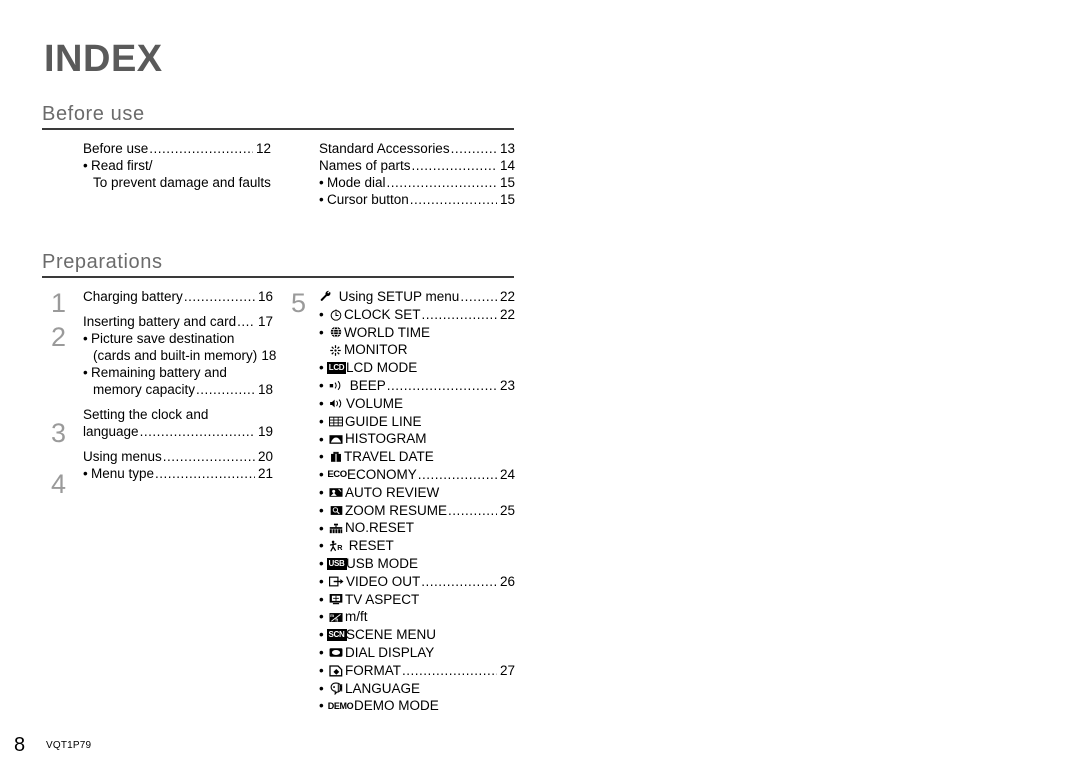 This screenshot has height=767, width=1080. Describe the element at coordinates (178, 338) in the screenshot. I see `toc-entry: Picture save destination` at that location.